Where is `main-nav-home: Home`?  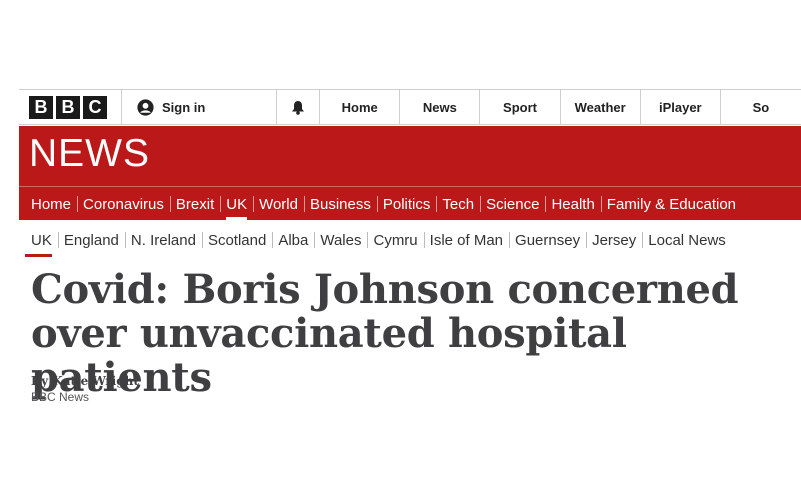
main-nav-home: Home is located at coordinates (48, 204).